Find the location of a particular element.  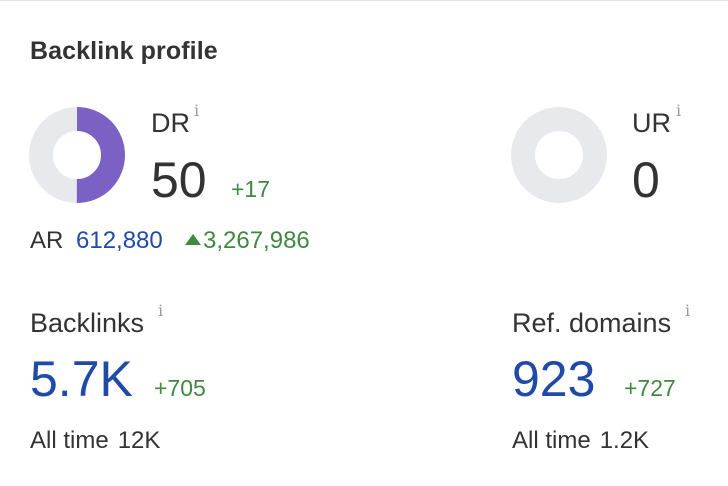

ref-domains-all-time-label: All time is located at coordinates (551, 440).